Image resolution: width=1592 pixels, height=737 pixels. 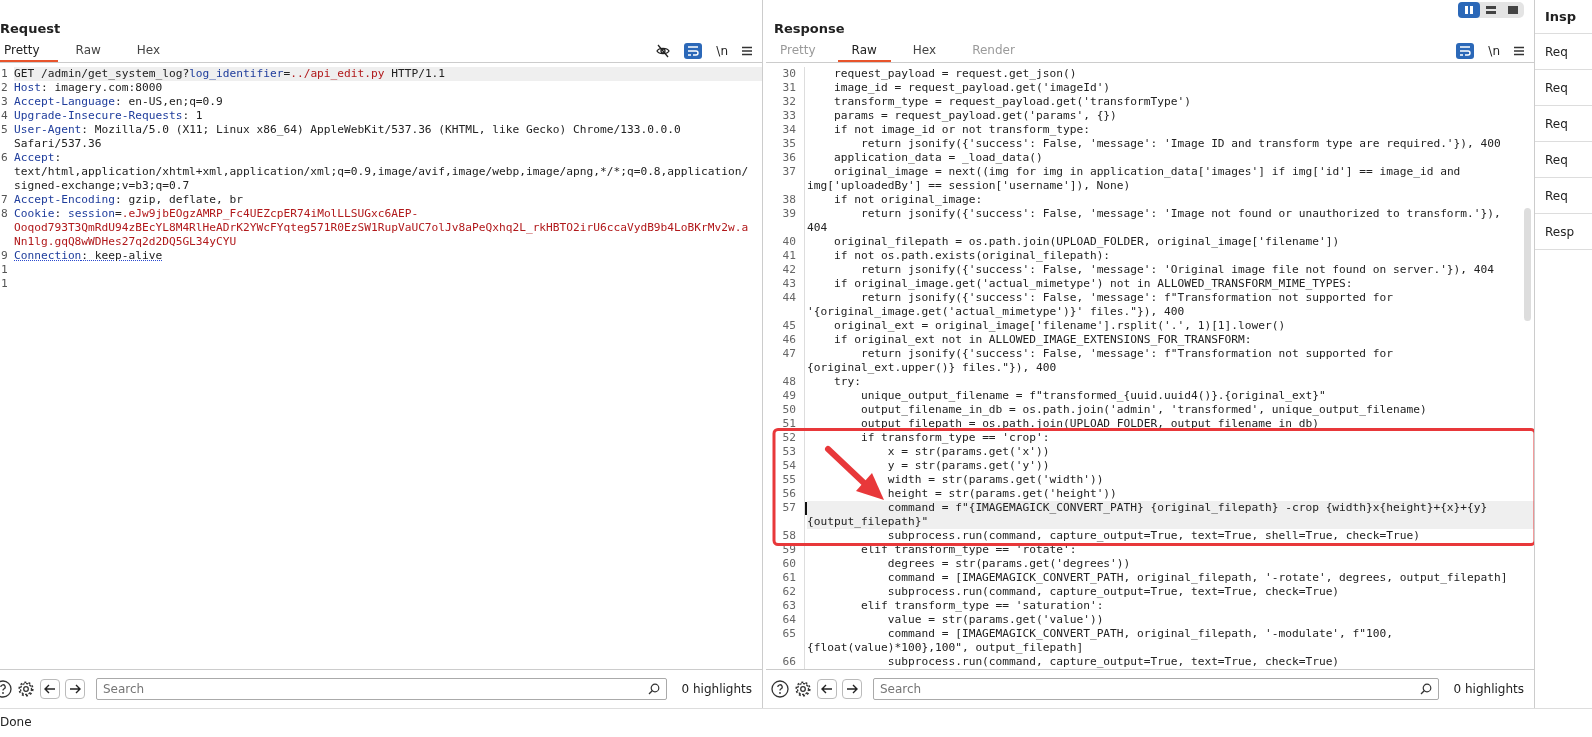 I want to click on line-number: 53, so click(x=785, y=452).